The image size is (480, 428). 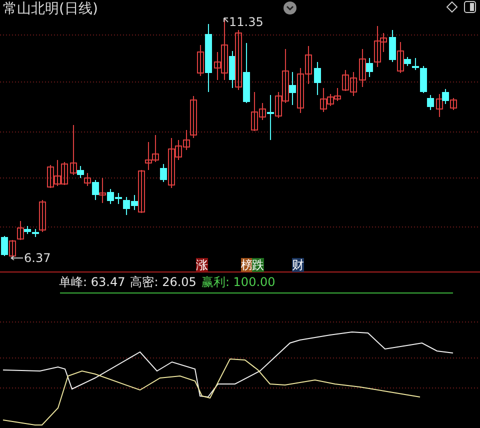 I want to click on indicator-value: 赢利: 100.00, so click(x=238, y=282).